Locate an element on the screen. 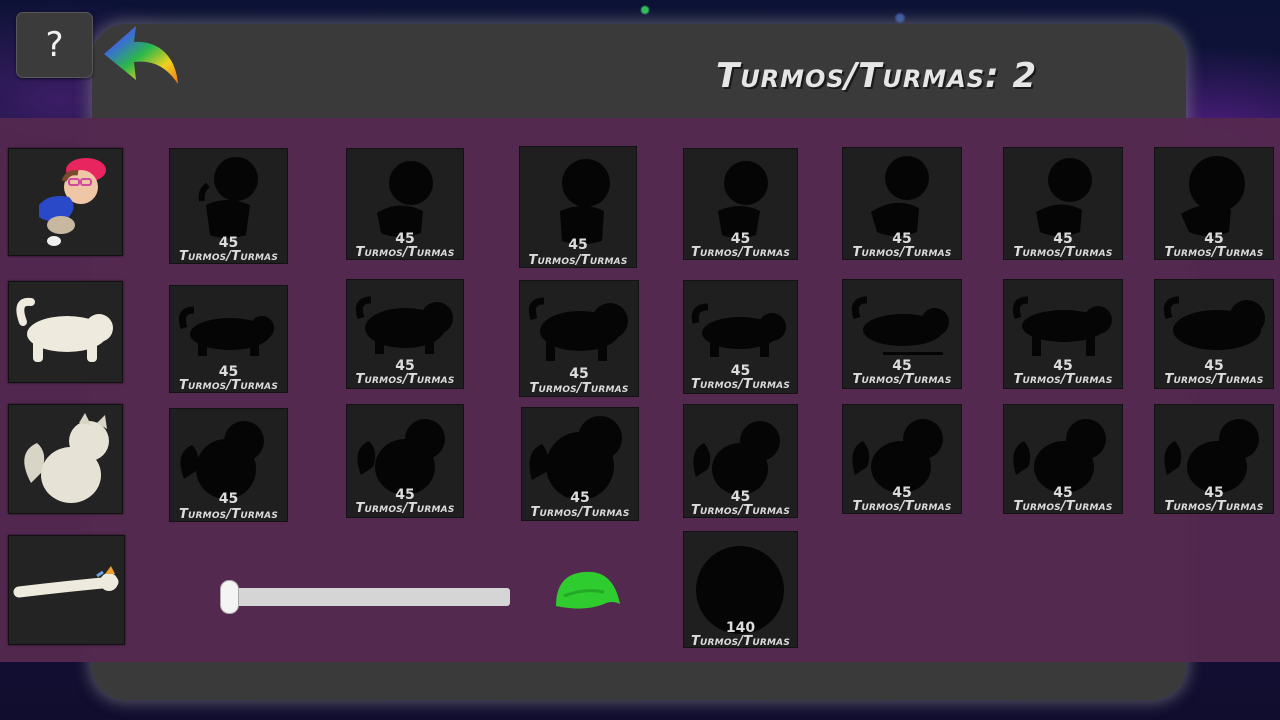 Image resolution: width=1280 pixels, height=720 pixels. character-white-cat is located at coordinates (65, 332).